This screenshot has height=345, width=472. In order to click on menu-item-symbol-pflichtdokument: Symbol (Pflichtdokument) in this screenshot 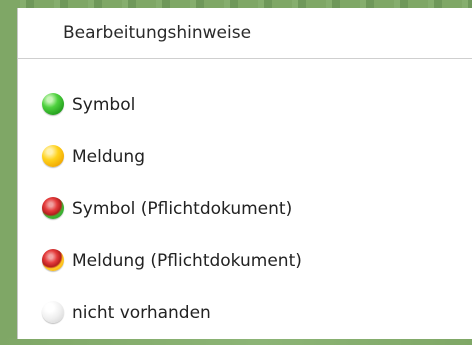, I will do `click(245, 210)`.